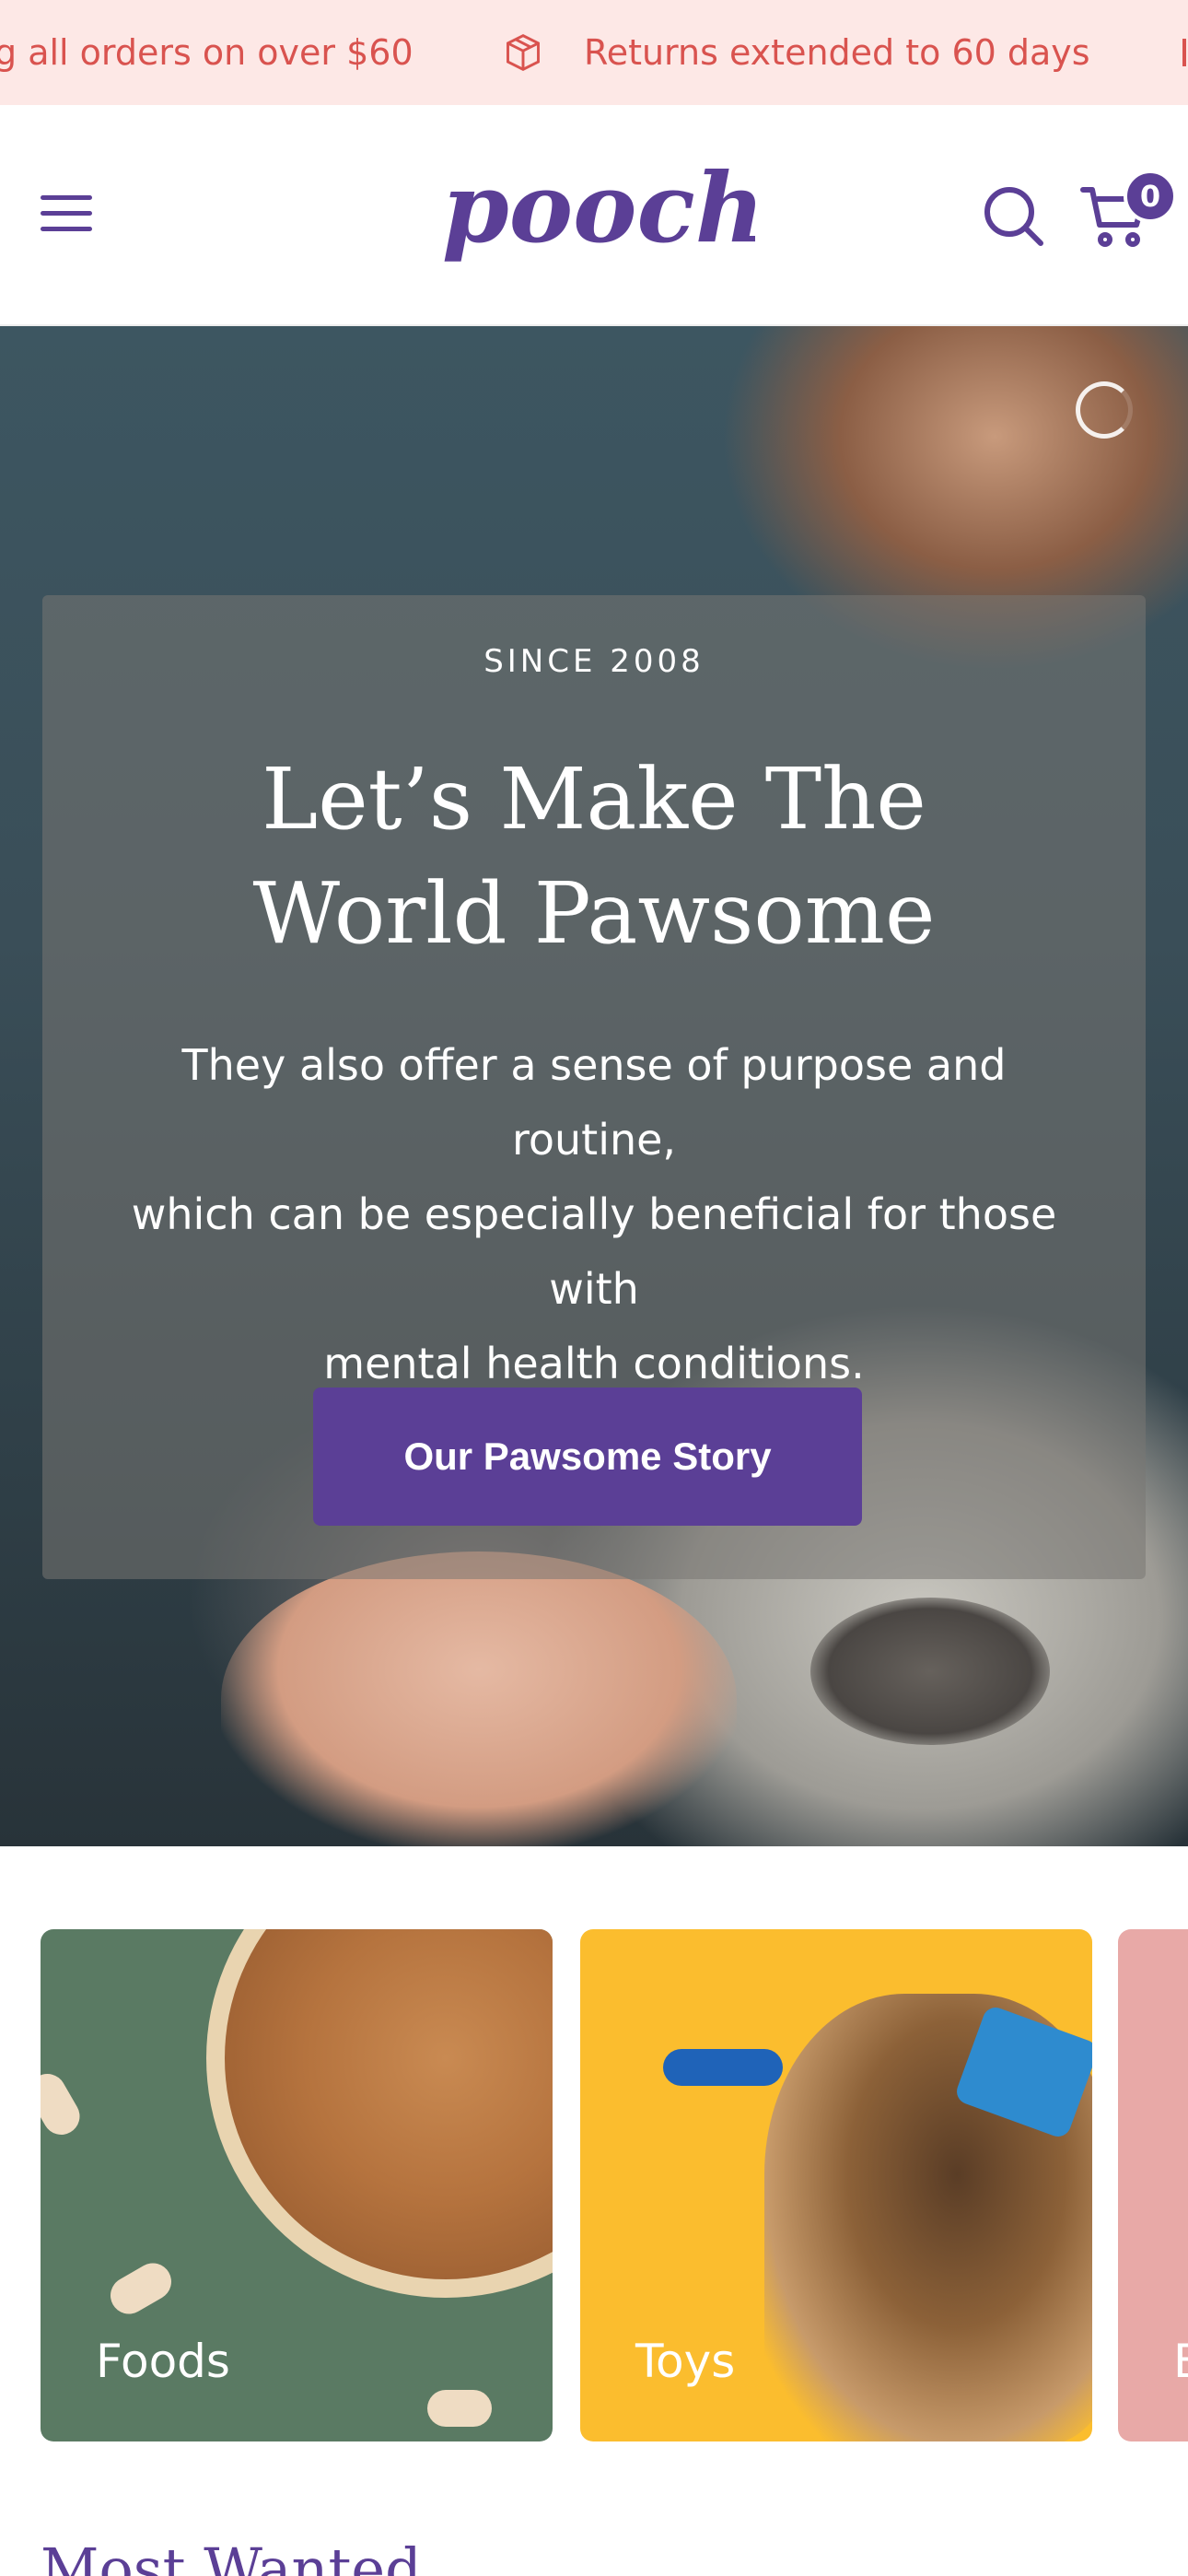 This screenshot has height=2576, width=1188. I want to click on category-label-foods: Foods, so click(163, 2361).